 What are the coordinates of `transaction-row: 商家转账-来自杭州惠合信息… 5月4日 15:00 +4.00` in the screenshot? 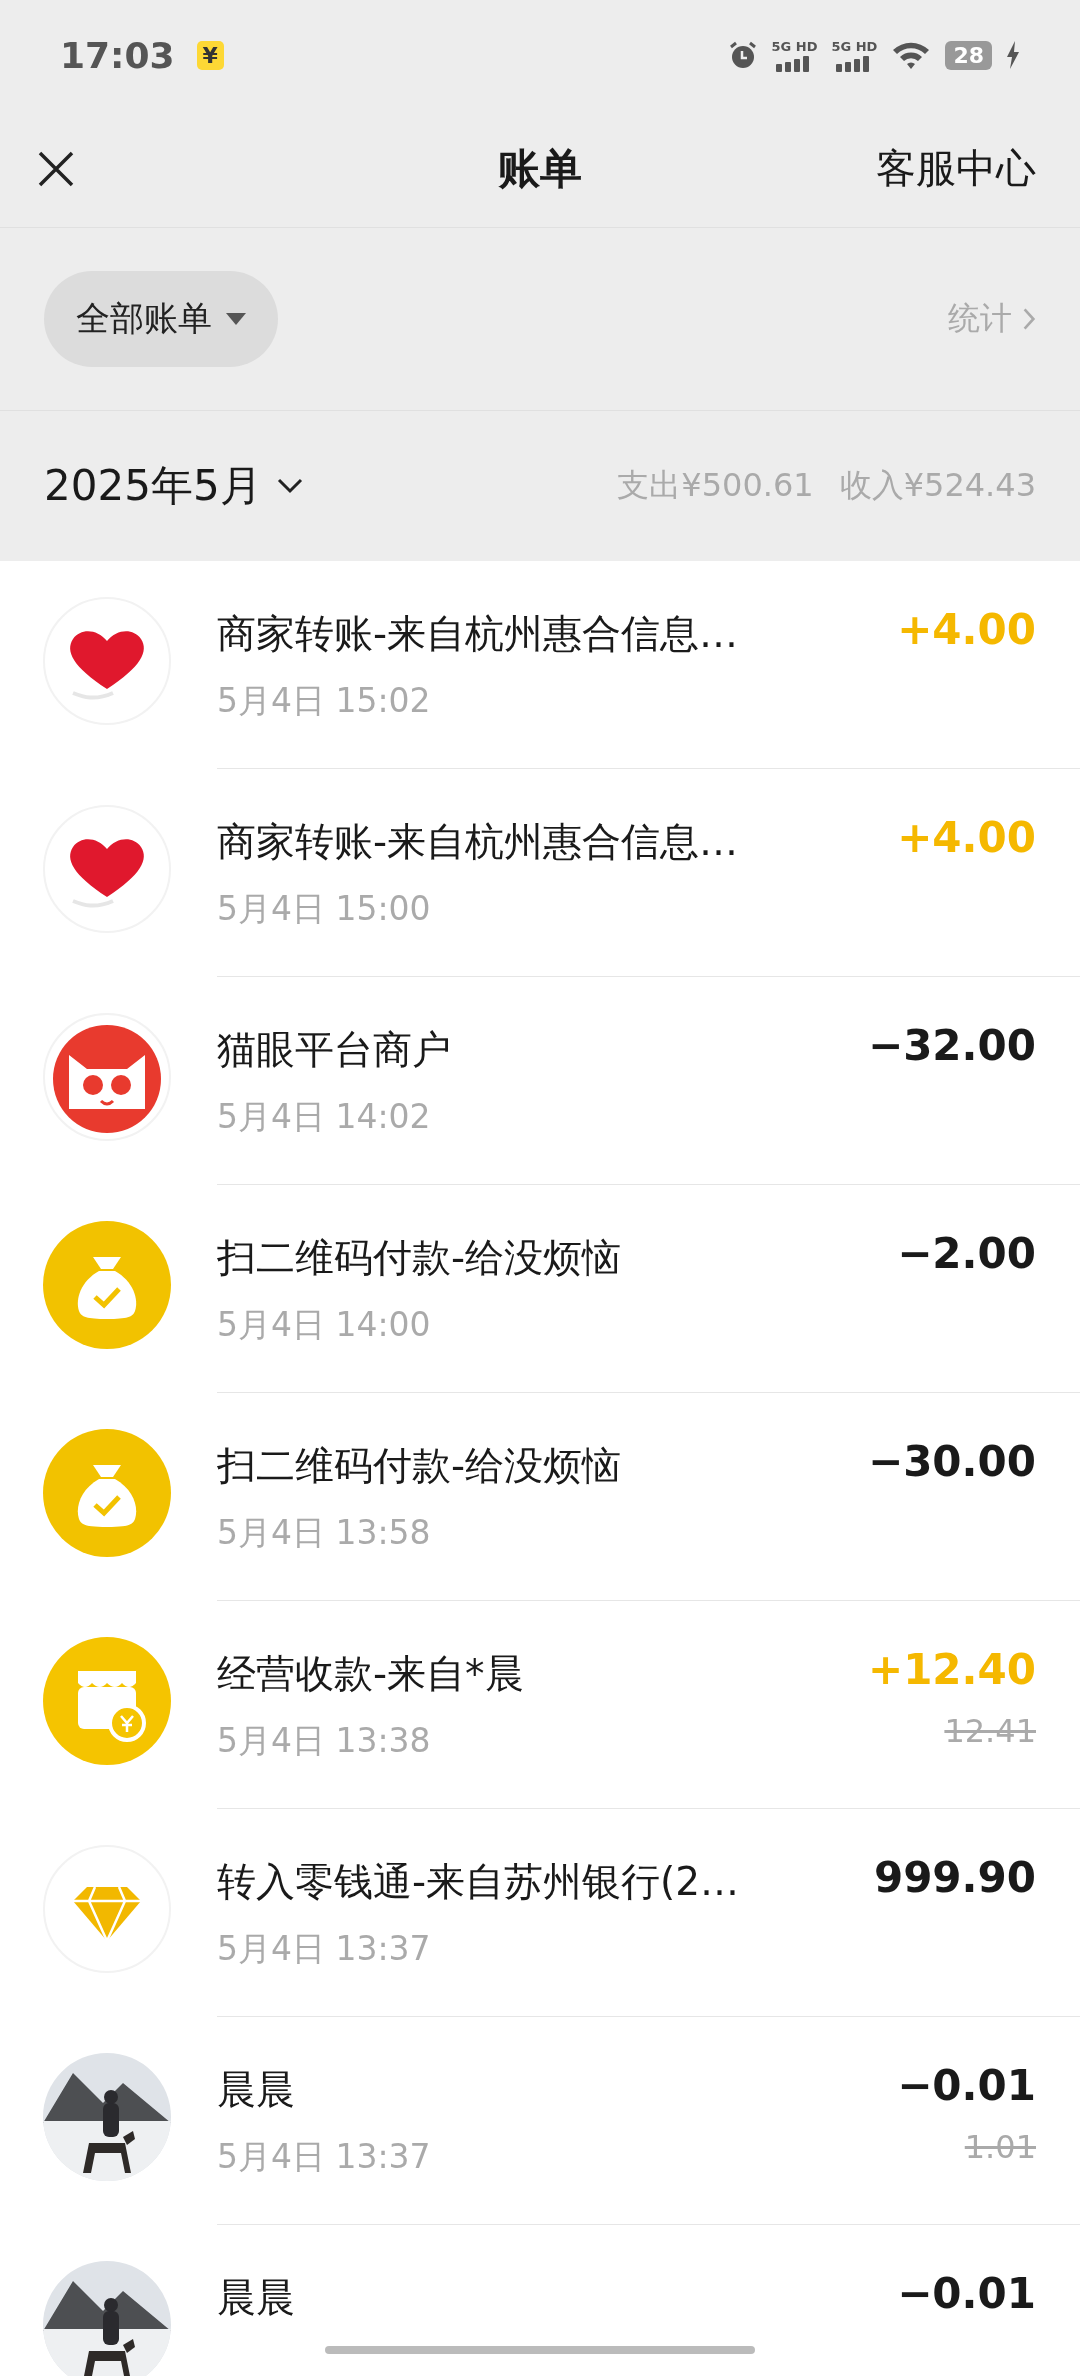 It's located at (540, 873).